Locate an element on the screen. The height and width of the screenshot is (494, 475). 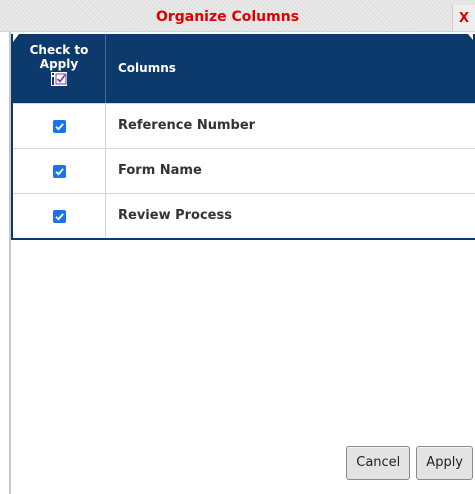
row-column-name: Reference Number is located at coordinates (187, 125).